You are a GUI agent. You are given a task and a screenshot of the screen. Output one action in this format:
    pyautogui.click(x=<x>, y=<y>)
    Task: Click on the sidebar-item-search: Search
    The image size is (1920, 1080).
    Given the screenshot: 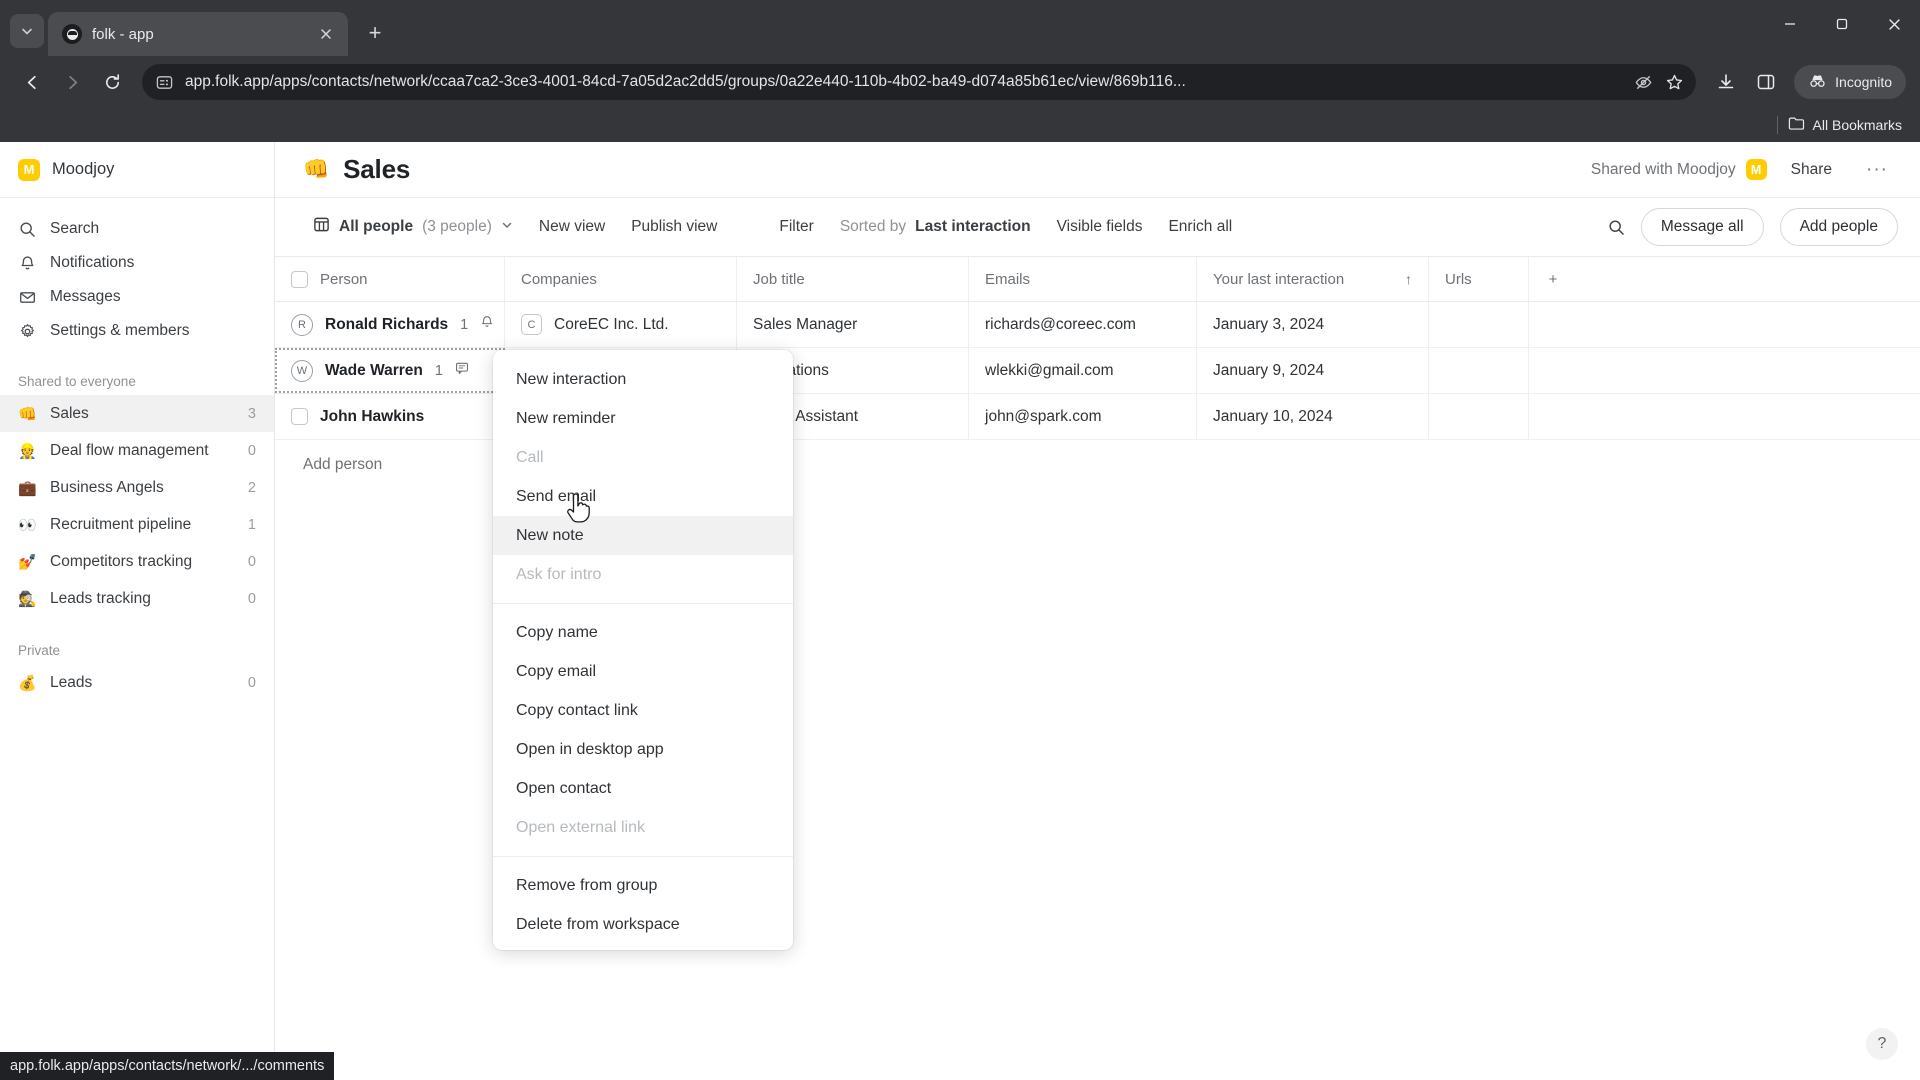 What is the action you would take?
    pyautogui.click(x=137, y=229)
    